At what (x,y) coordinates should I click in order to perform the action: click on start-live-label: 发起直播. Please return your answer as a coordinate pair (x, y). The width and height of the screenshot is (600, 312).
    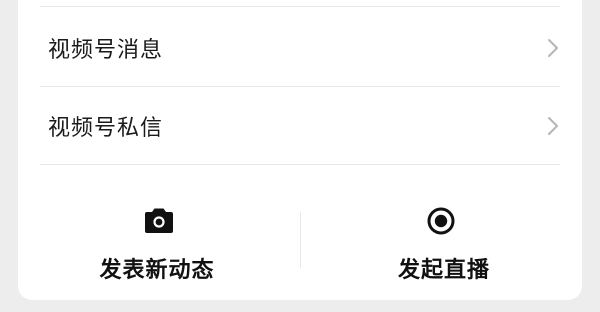
    Looking at the image, I should click on (443, 270).